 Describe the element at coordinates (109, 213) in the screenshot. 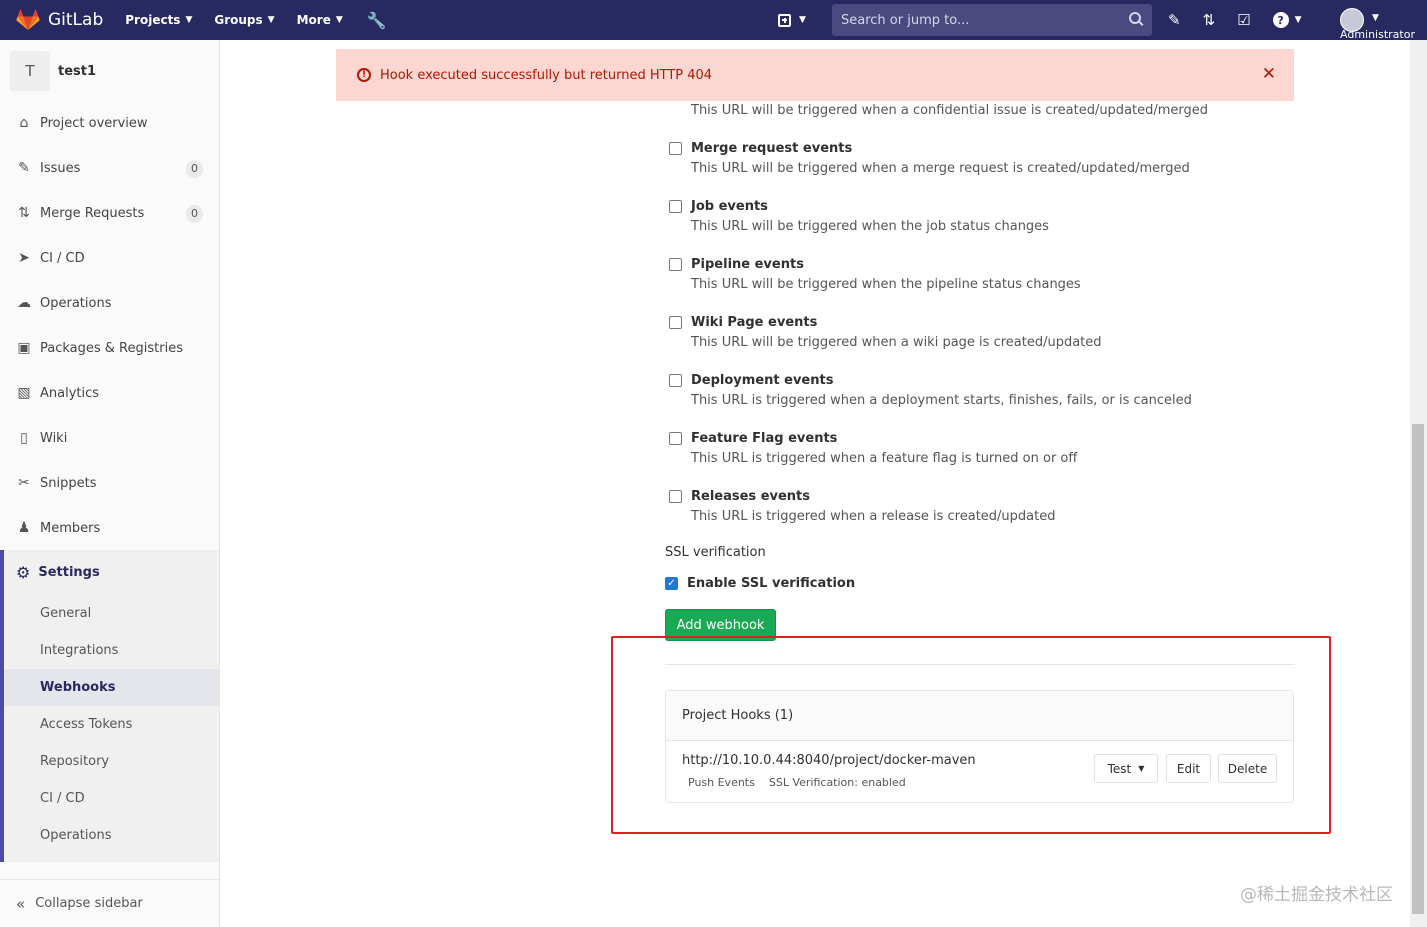

I see `sidebar-item-merge-requests: ⇅ Merge Requests 0` at that location.